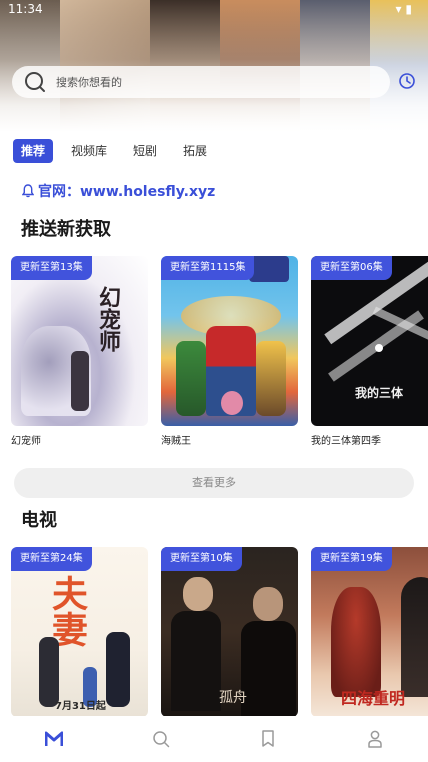 The width and height of the screenshot is (428, 762). Describe the element at coordinates (26, 441) in the screenshot. I see `card-title: 幻宠师` at that location.